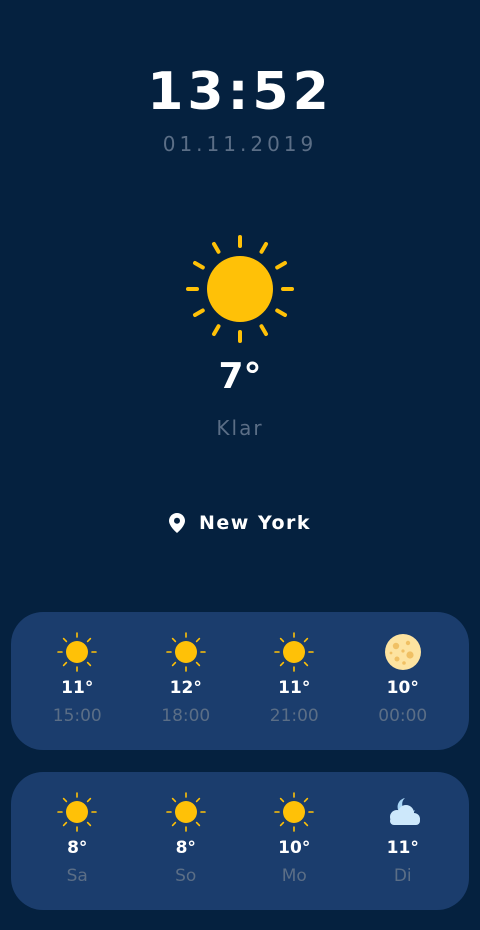  Describe the element at coordinates (240, 428) in the screenshot. I see `current-condition: Klar` at that location.